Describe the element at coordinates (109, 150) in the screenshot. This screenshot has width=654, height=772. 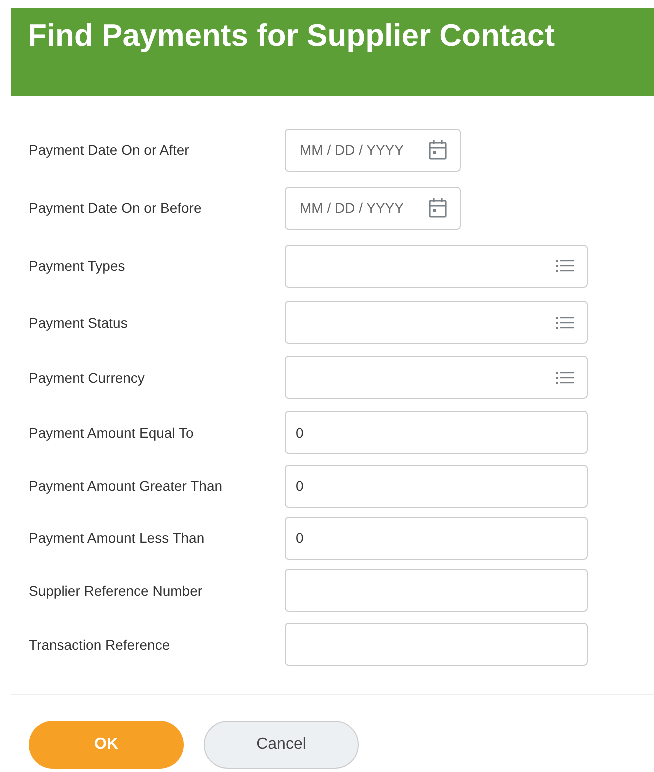
I see `field-label: Payment Date On or After` at that location.